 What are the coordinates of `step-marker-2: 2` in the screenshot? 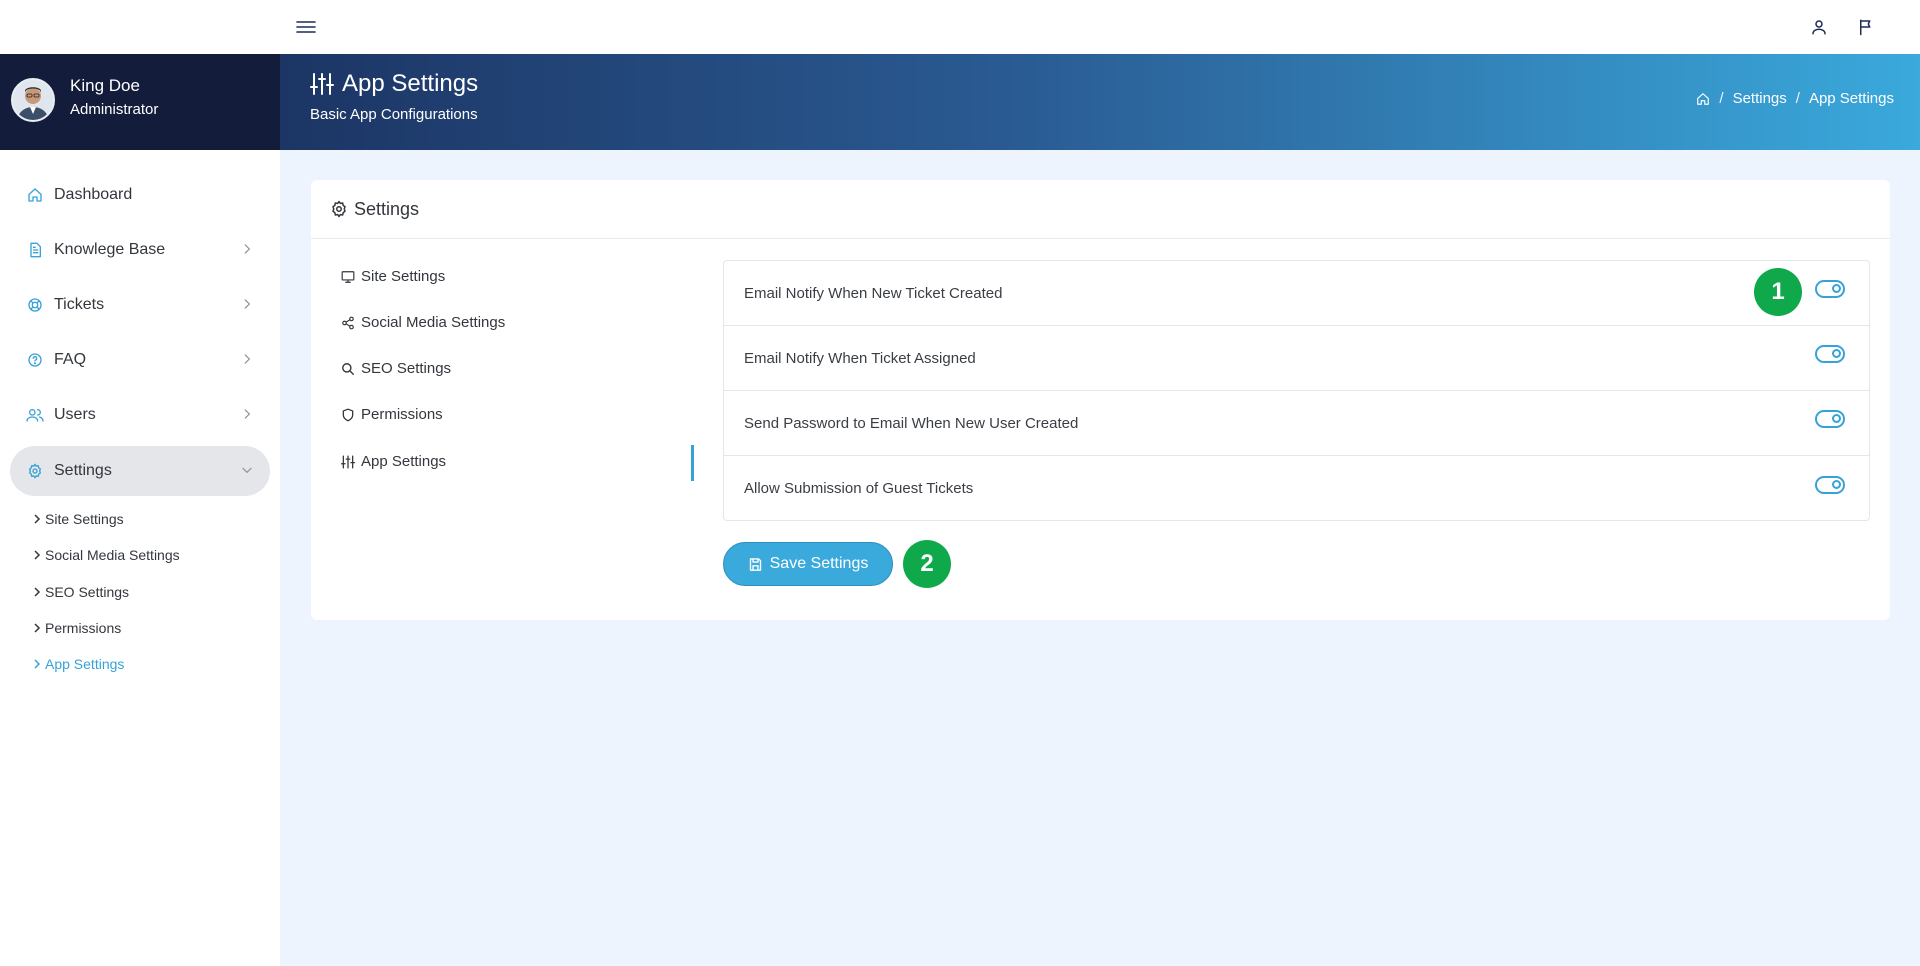 It's located at (927, 564).